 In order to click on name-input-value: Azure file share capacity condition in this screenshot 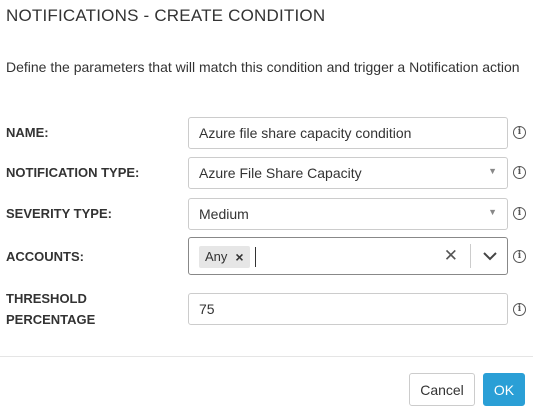, I will do `click(305, 133)`.